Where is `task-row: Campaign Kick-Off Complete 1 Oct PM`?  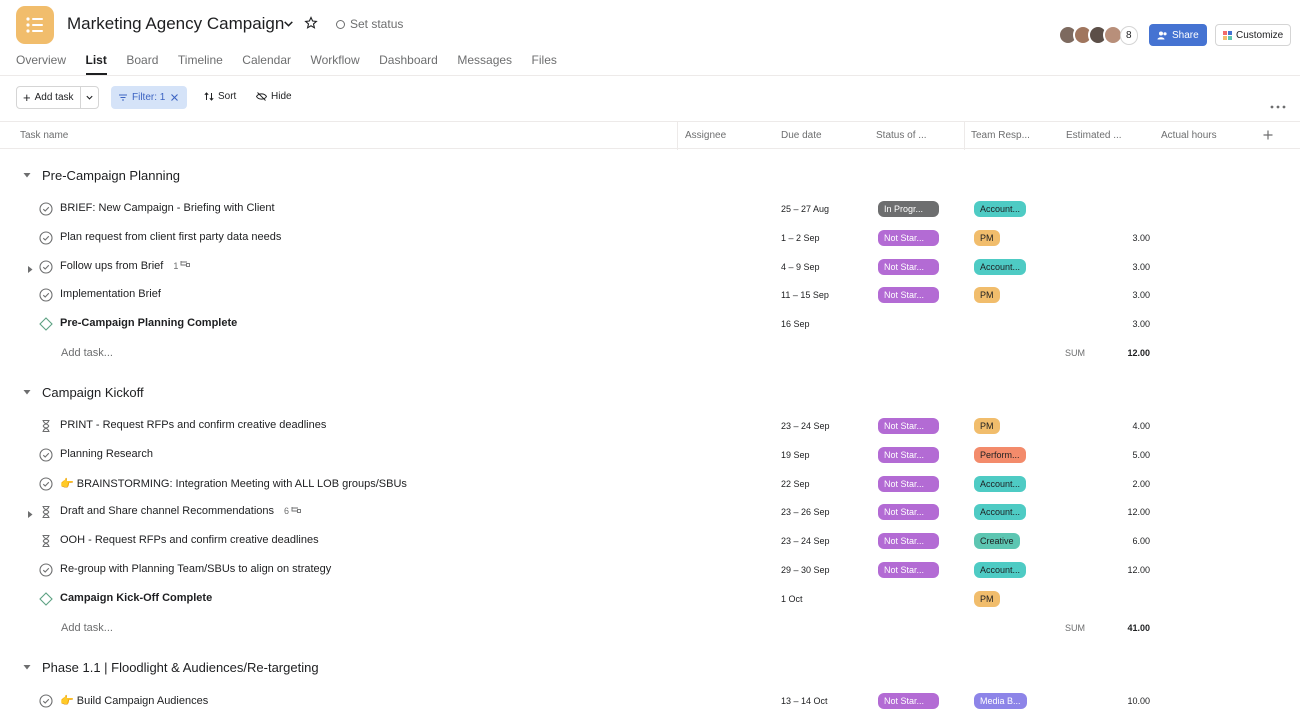 task-row: Campaign Kick-Off Complete 1 Oct PM is located at coordinates (650, 599).